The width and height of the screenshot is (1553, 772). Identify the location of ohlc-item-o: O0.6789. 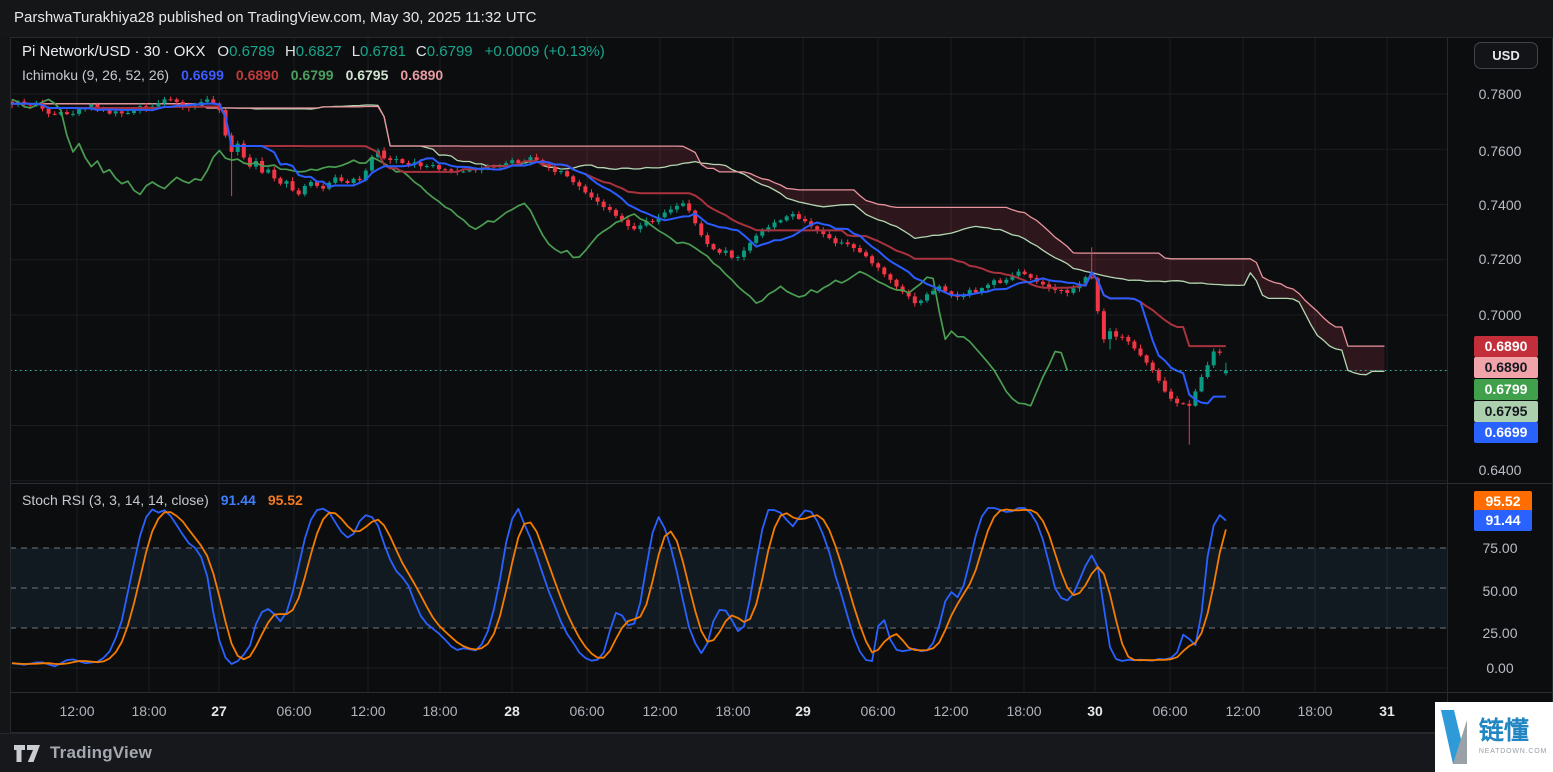
(246, 51).